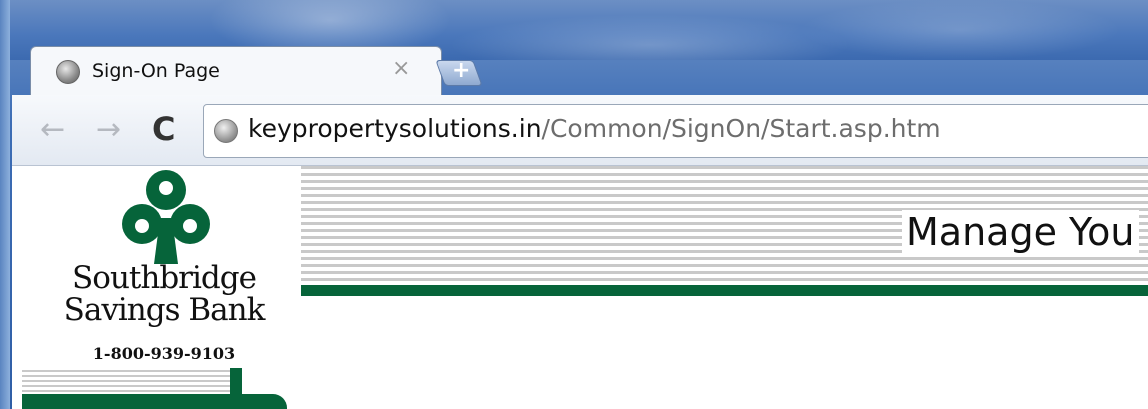 The width and height of the screenshot is (1148, 409). I want to click on plus-icon: +, so click(461, 70).